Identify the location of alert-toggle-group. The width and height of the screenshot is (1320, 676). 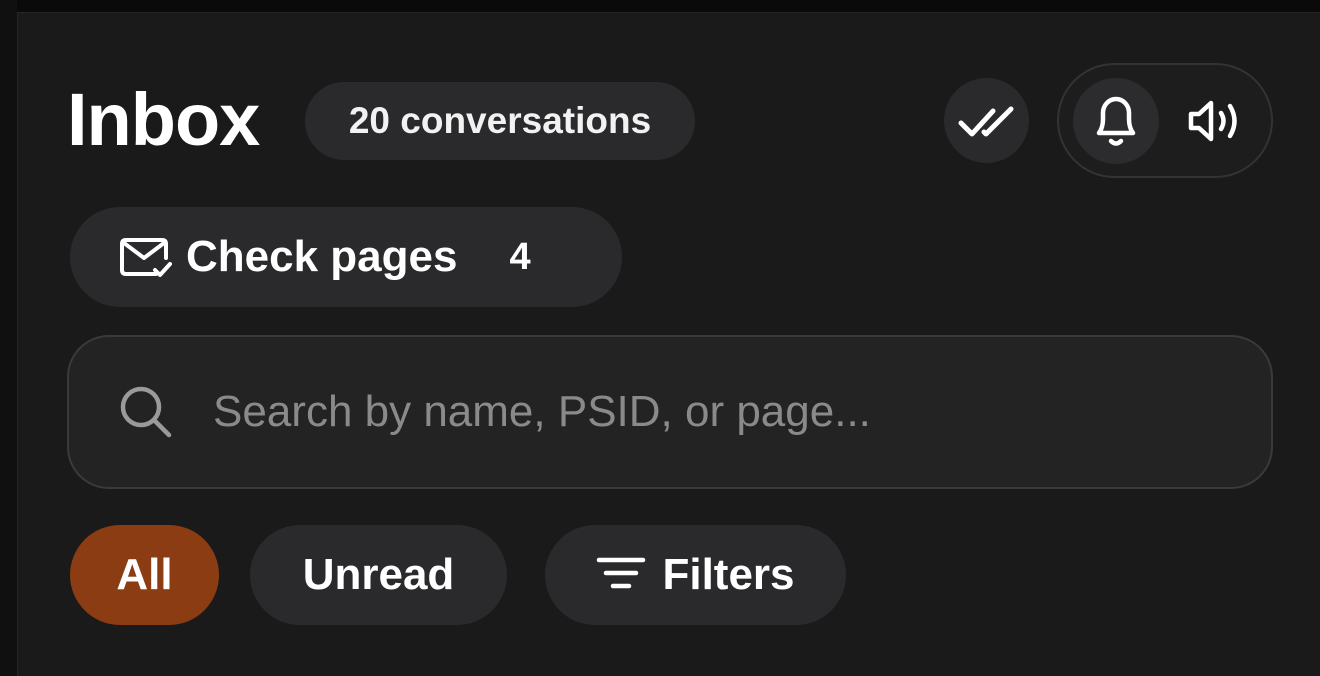
(1165, 120).